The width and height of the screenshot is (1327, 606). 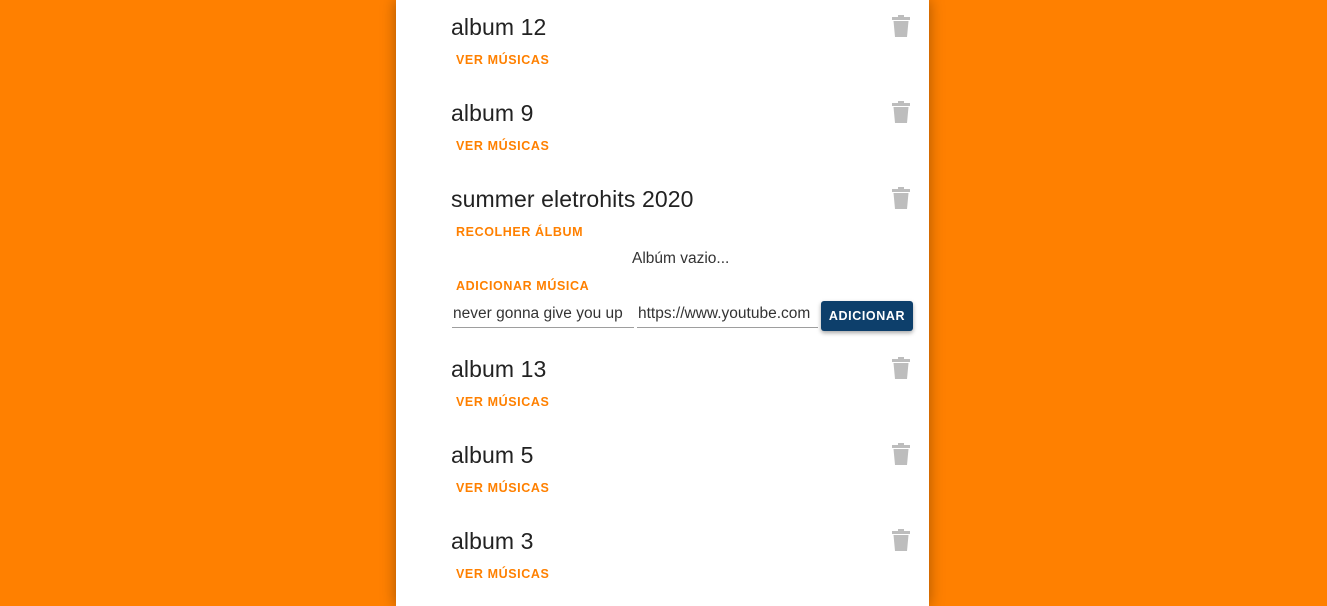 What do you see at coordinates (499, 369) in the screenshot?
I see `album-title: album 13` at bounding box center [499, 369].